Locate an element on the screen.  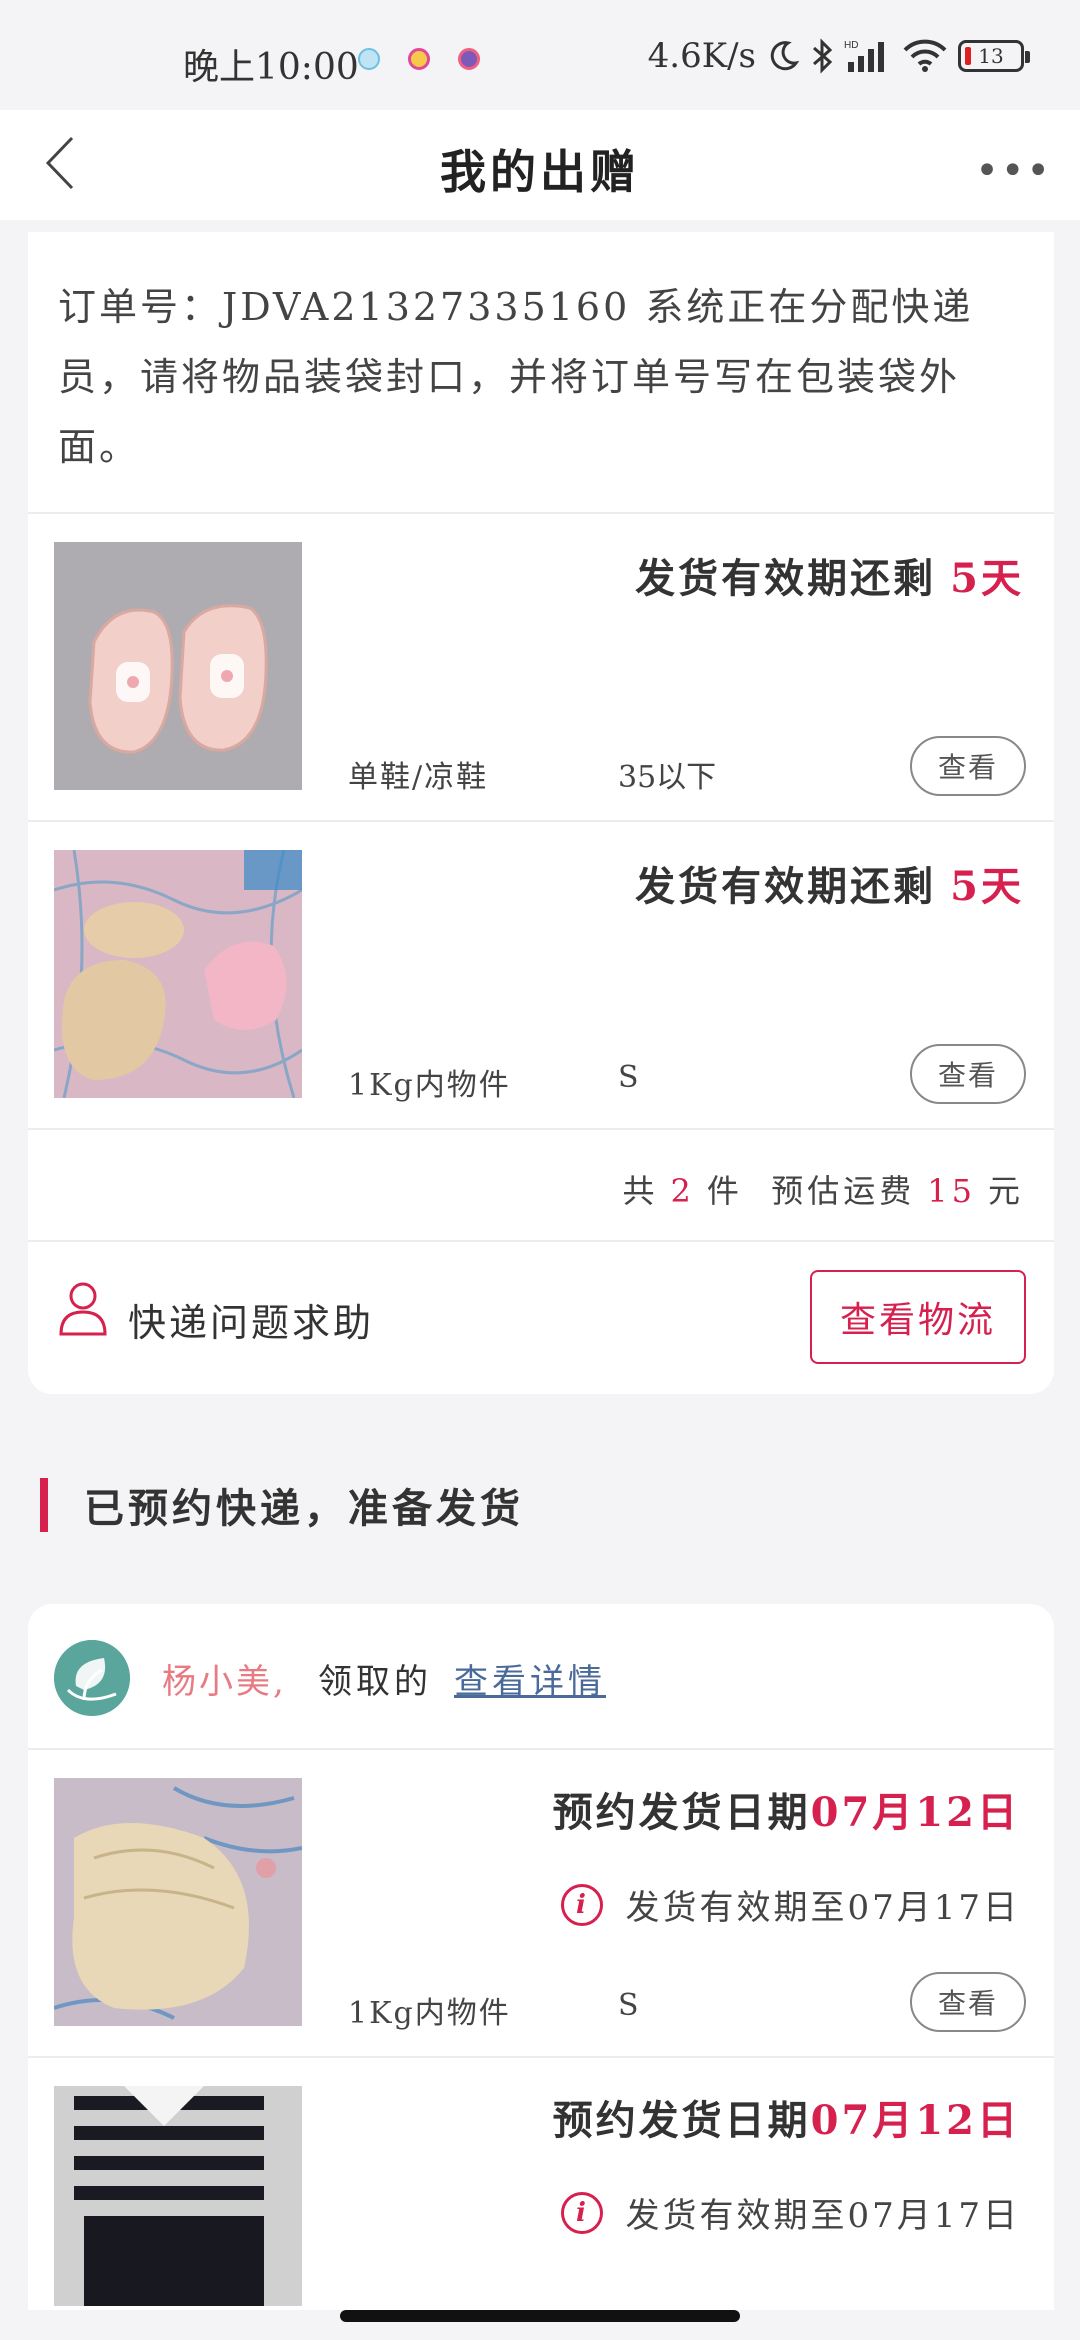
section-accent-bar is located at coordinates (44, 1505).